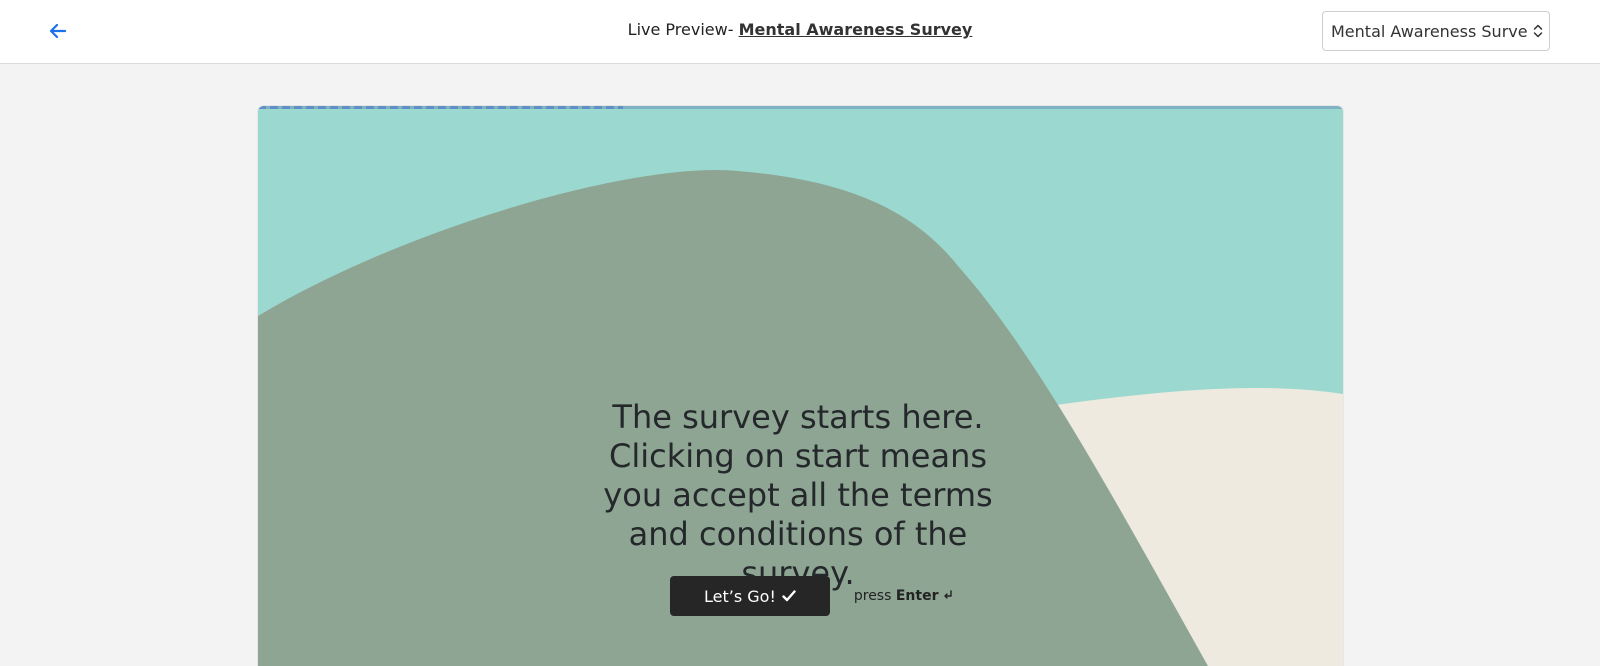 This screenshot has width=1600, height=666. Describe the element at coordinates (789, 596) in the screenshot. I see `check-icon` at that location.